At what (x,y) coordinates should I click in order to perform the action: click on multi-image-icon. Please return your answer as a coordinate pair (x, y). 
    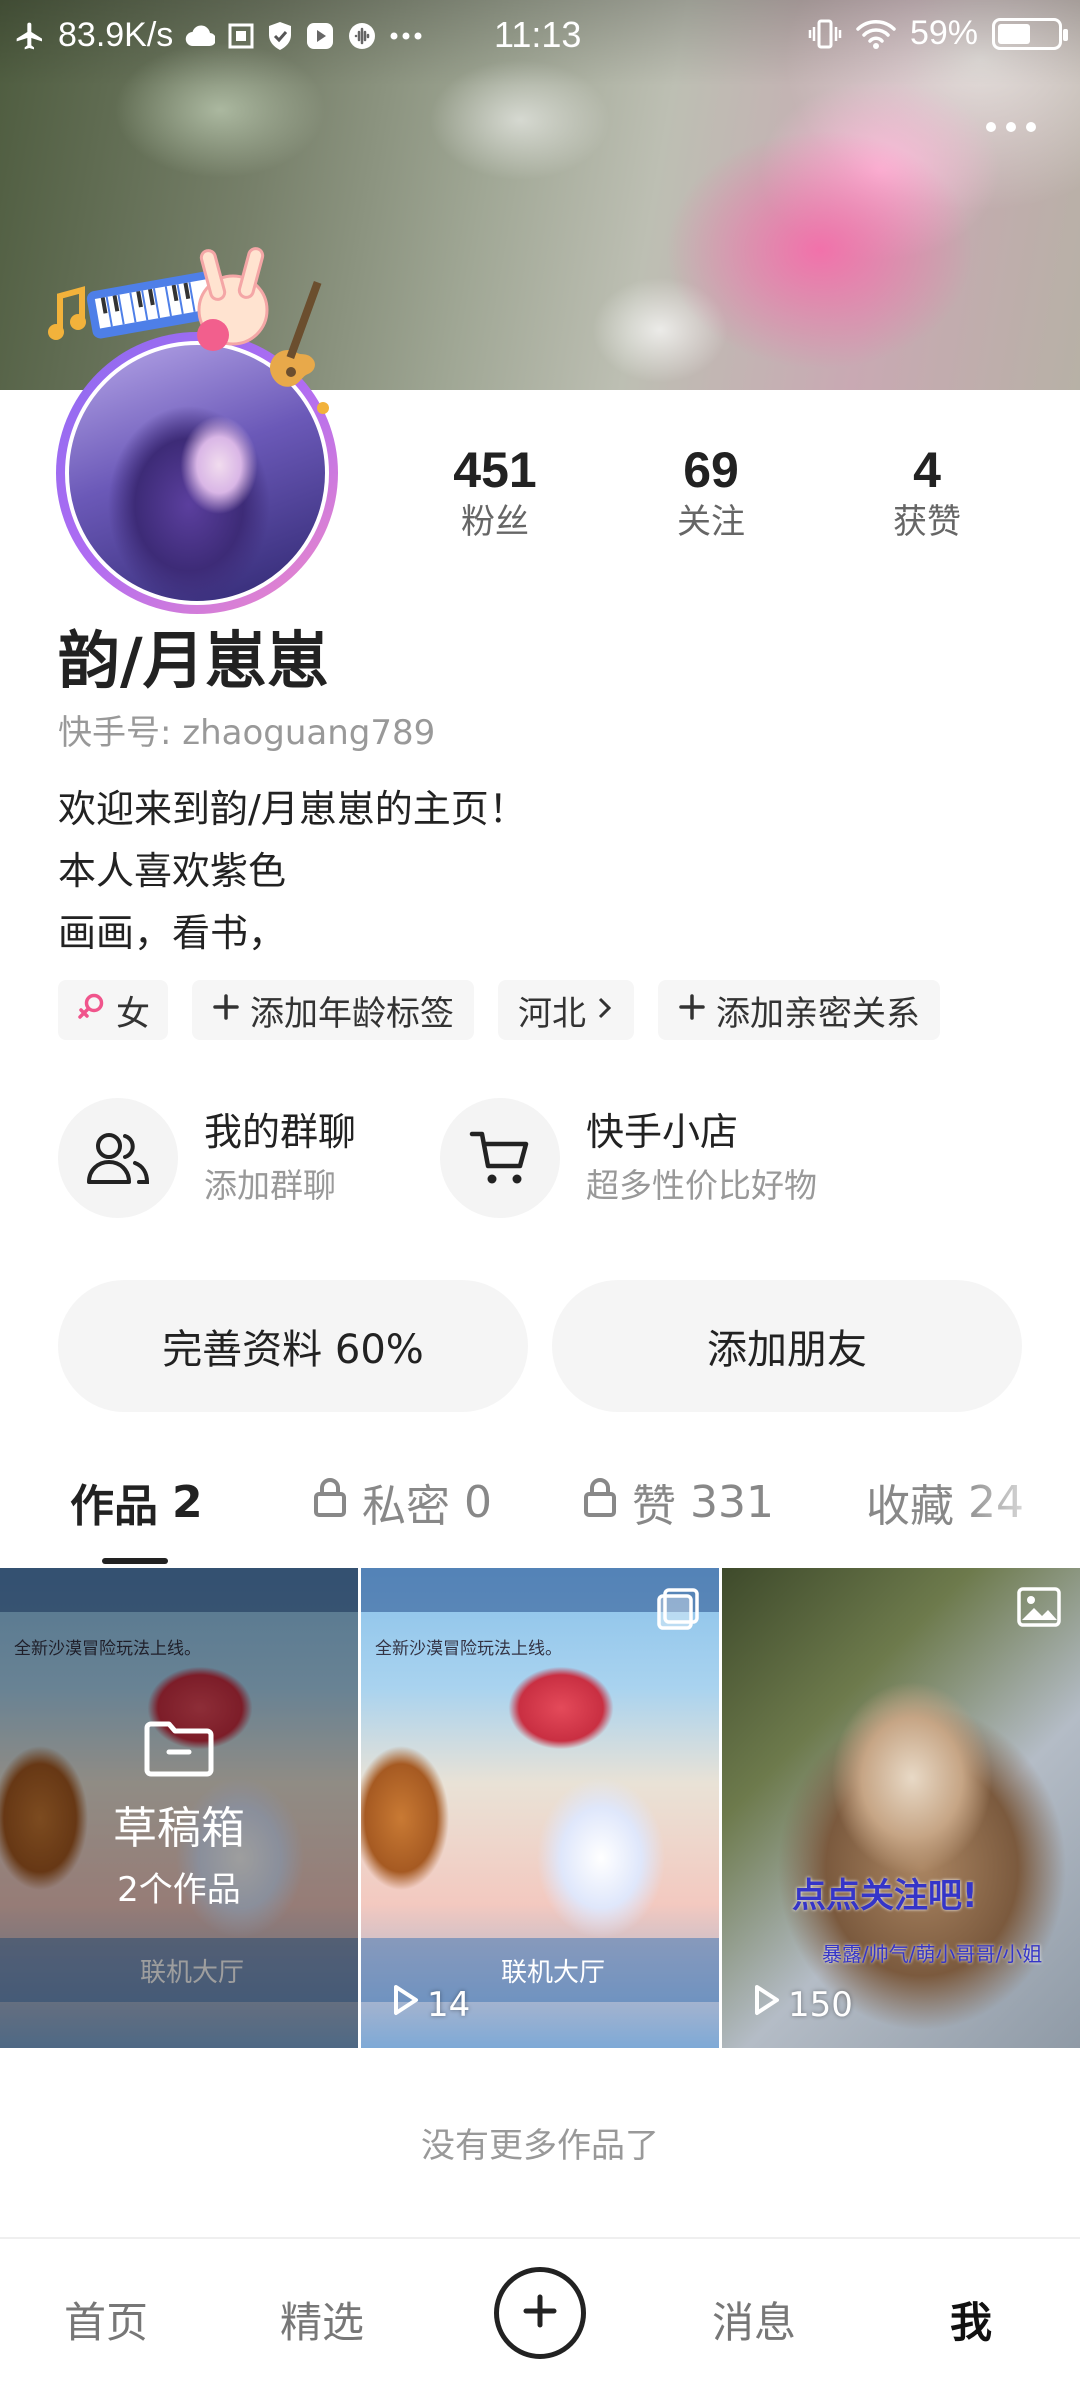
    Looking at the image, I should click on (678, 1611).